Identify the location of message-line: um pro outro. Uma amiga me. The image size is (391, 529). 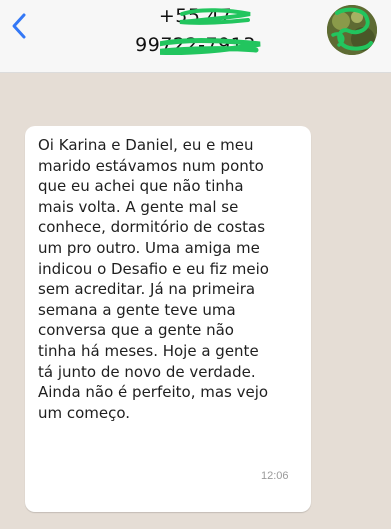
(149, 247).